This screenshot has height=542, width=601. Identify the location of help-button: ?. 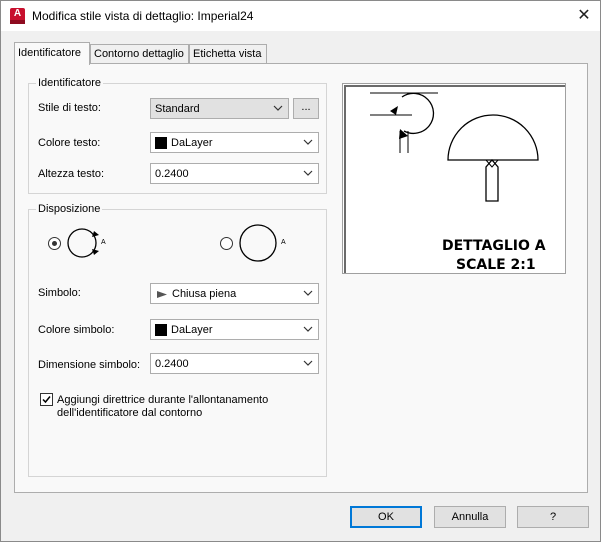
(553, 517).